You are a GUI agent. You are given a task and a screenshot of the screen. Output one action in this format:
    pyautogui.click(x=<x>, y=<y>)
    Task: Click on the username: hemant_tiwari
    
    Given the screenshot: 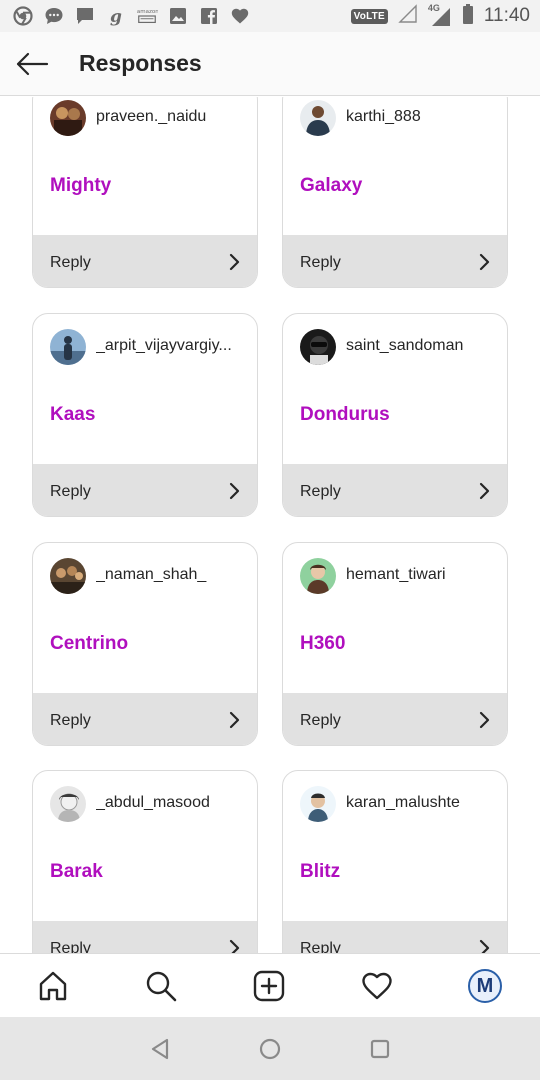 What is the action you would take?
    pyautogui.click(x=421, y=575)
    